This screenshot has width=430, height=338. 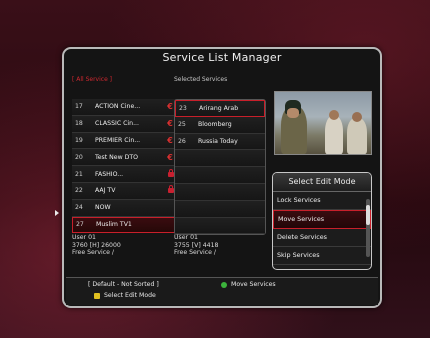 What do you see at coordinates (117, 157) in the screenshot?
I see `service-name: Test New DTO` at bounding box center [117, 157].